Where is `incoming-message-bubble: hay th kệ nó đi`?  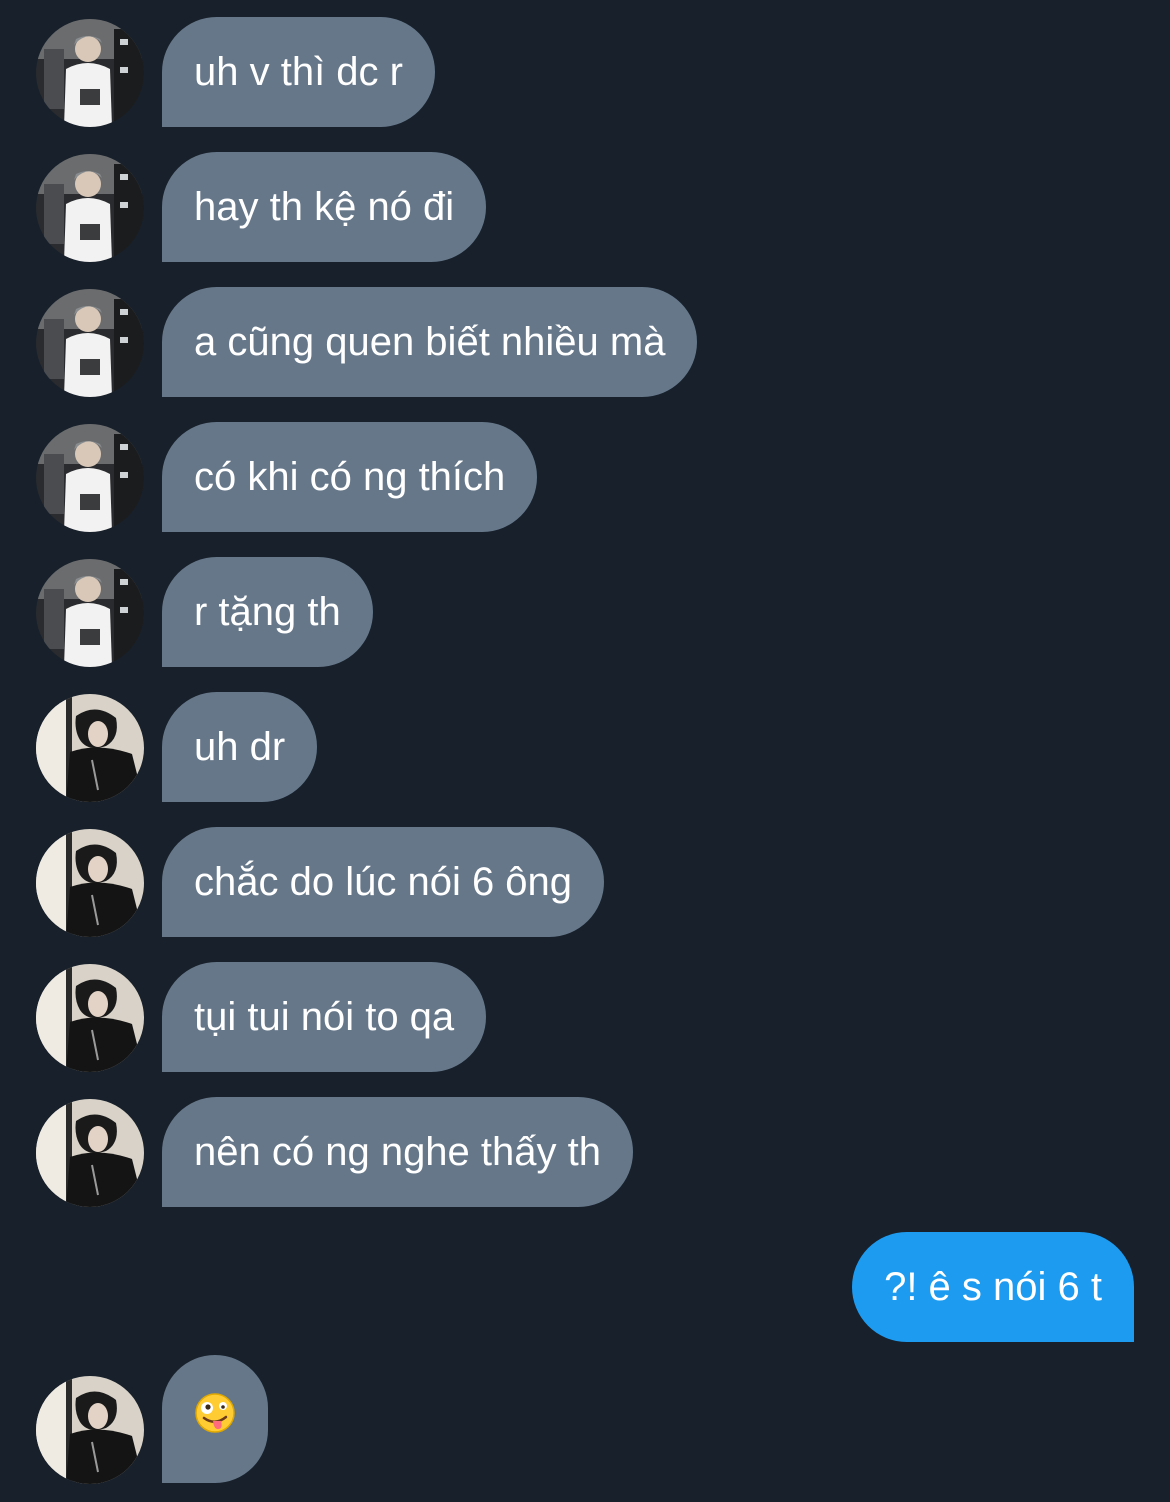
incoming-message-bubble: hay th kệ nó đi is located at coordinates (324, 207).